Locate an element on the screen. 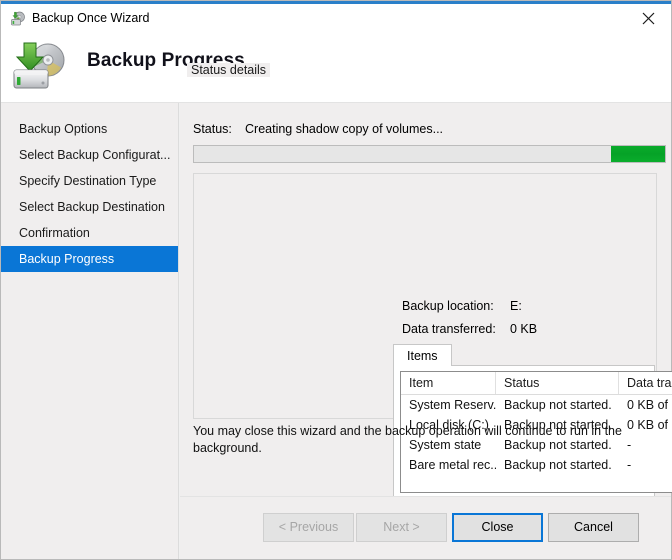  tab-strip: Items is located at coordinates (524, 355).